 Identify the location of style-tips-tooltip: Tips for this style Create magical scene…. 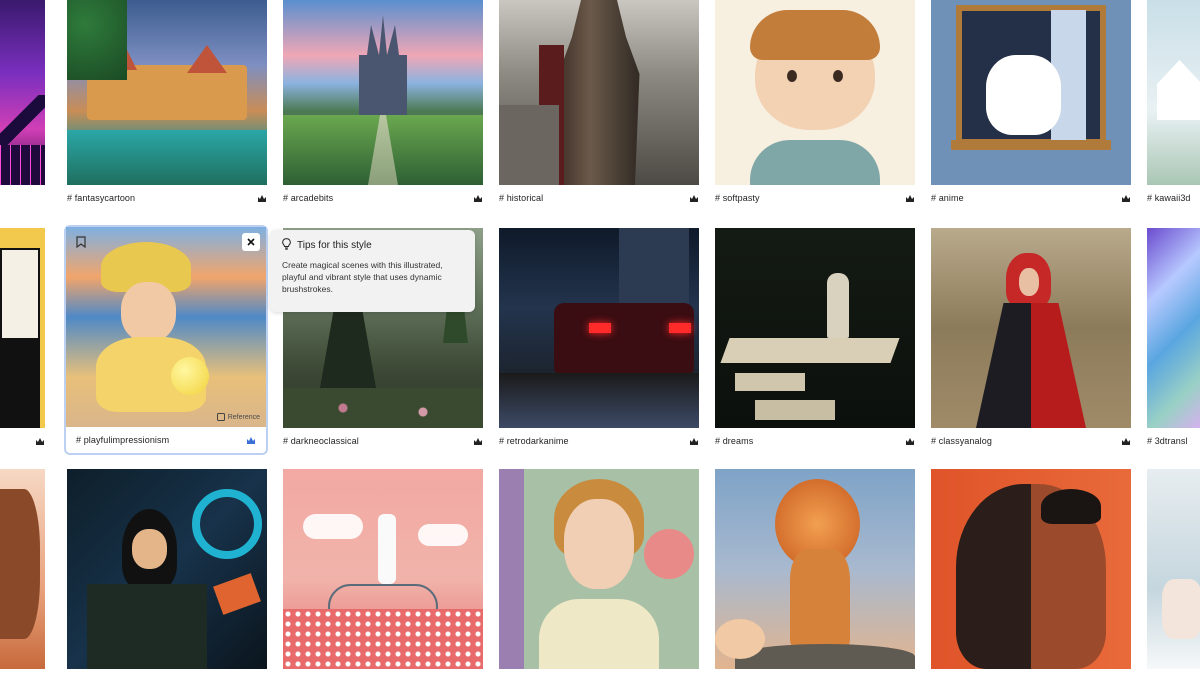
(372, 271).